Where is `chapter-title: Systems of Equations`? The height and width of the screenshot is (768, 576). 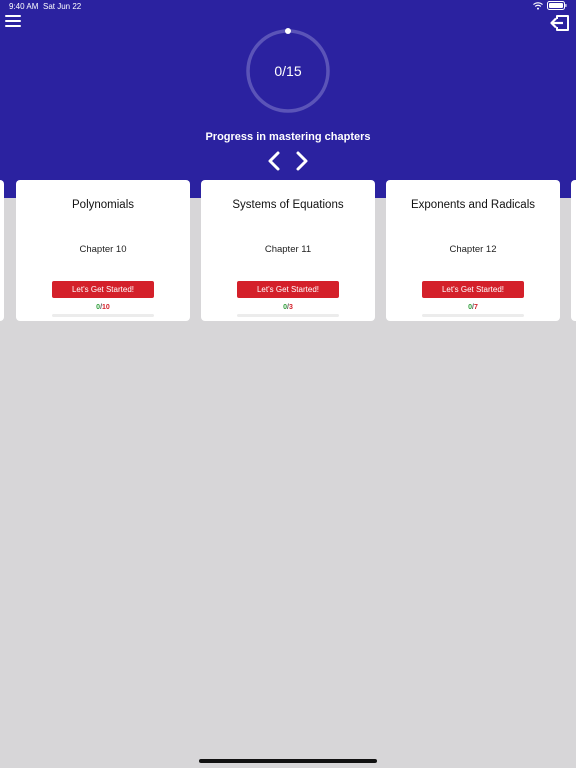
chapter-title: Systems of Equations is located at coordinates (288, 205).